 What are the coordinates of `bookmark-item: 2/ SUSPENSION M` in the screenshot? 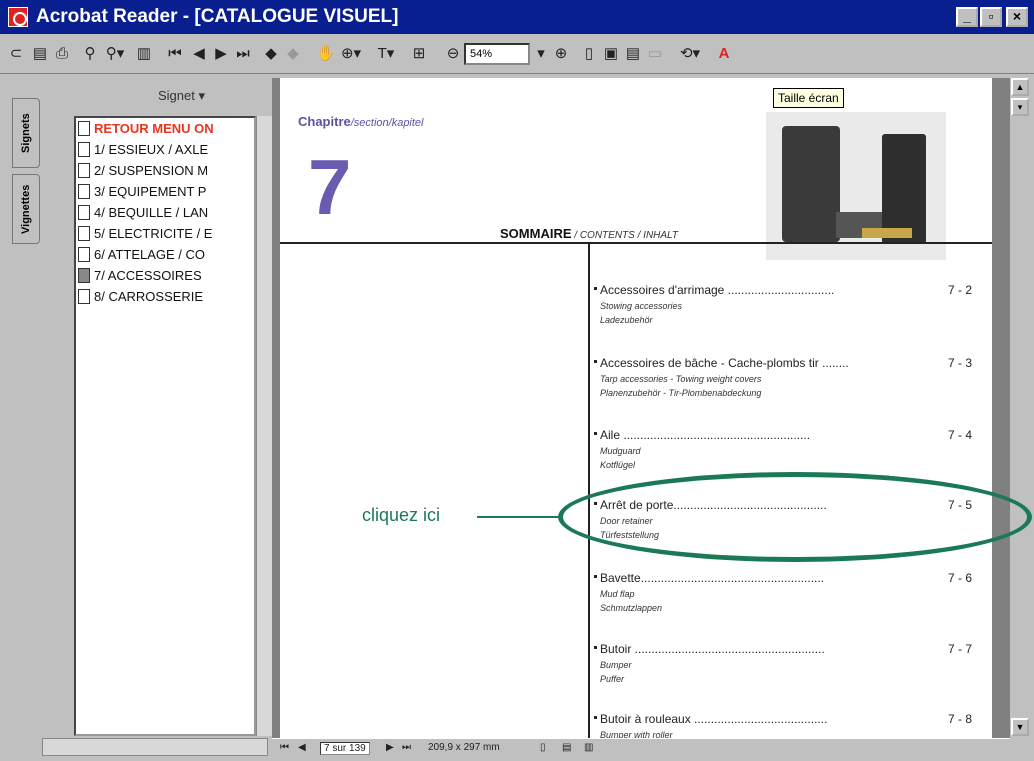 It's located at (165, 170).